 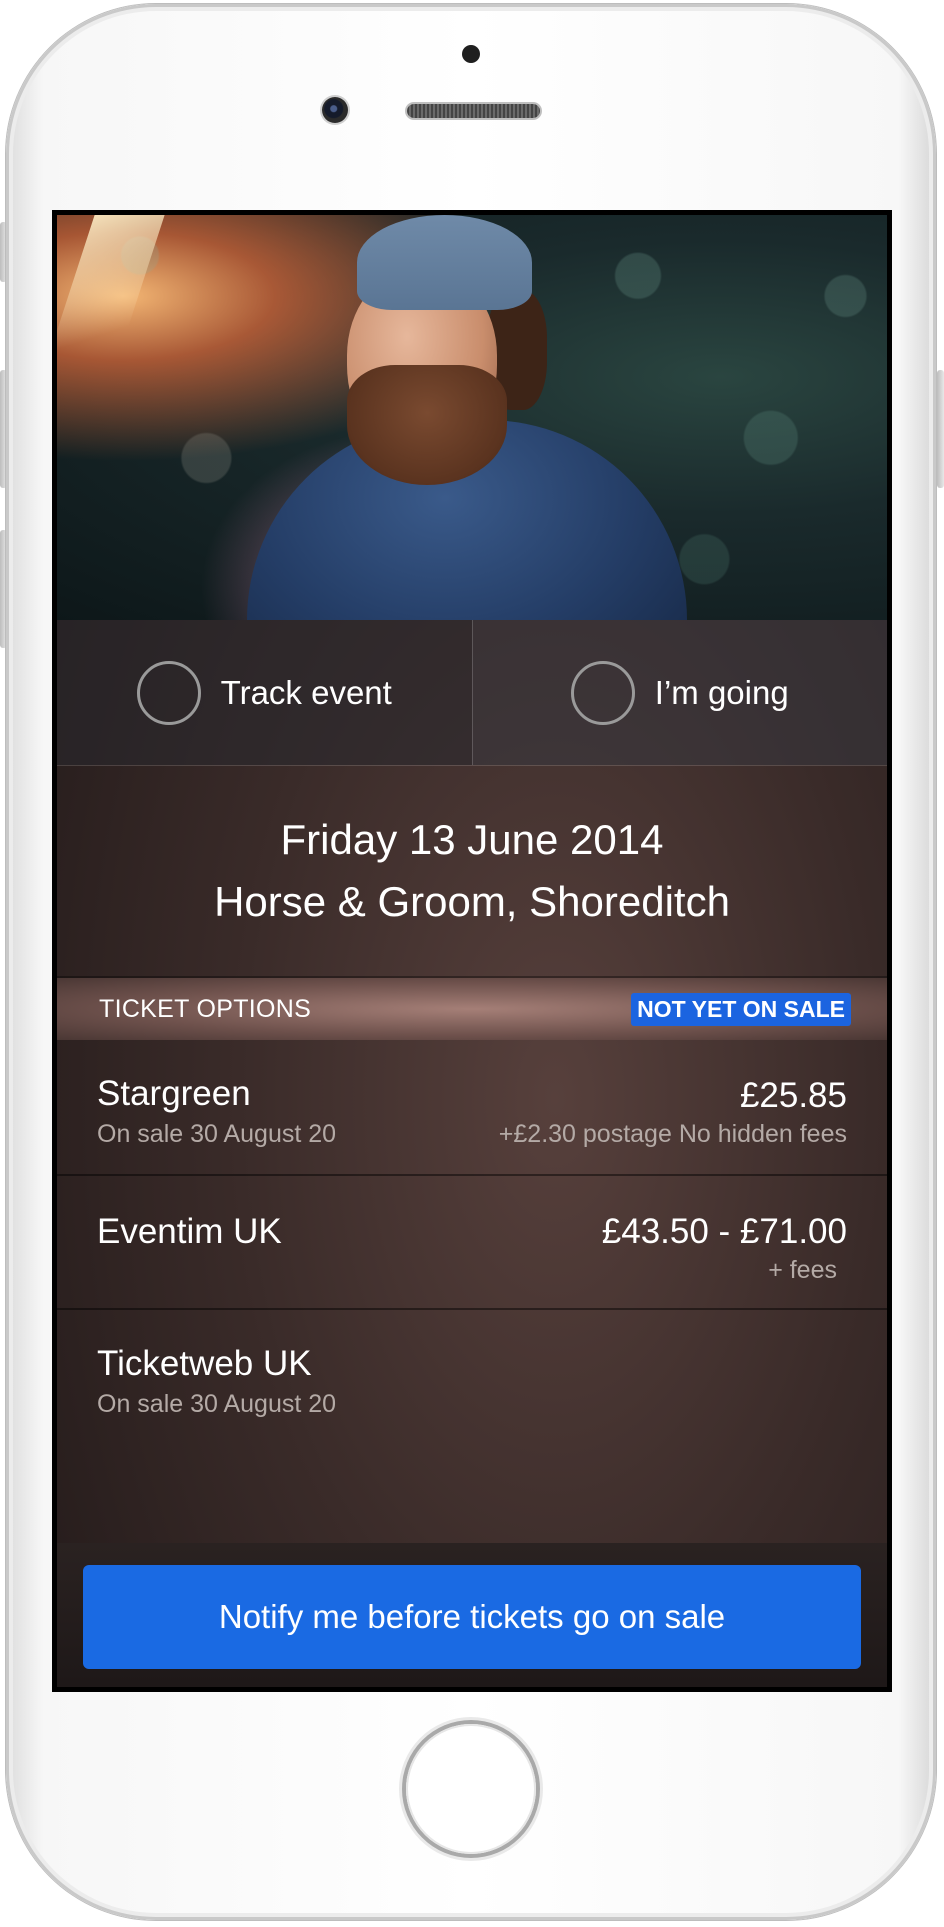 What do you see at coordinates (427, 425) in the screenshot?
I see `artist-beard` at bounding box center [427, 425].